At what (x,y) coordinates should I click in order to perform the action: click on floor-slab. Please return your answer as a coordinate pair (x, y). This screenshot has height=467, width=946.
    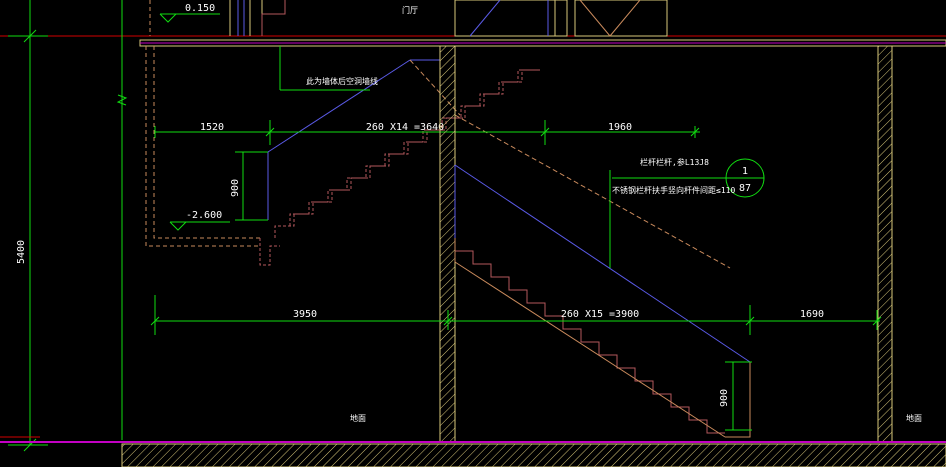
    Looking at the image, I should click on (542, 43).